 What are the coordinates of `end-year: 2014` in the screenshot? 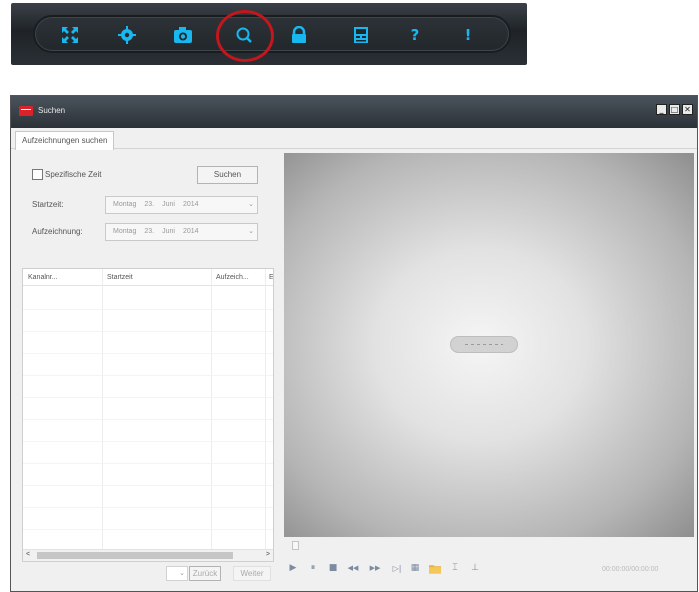 It's located at (190, 231).